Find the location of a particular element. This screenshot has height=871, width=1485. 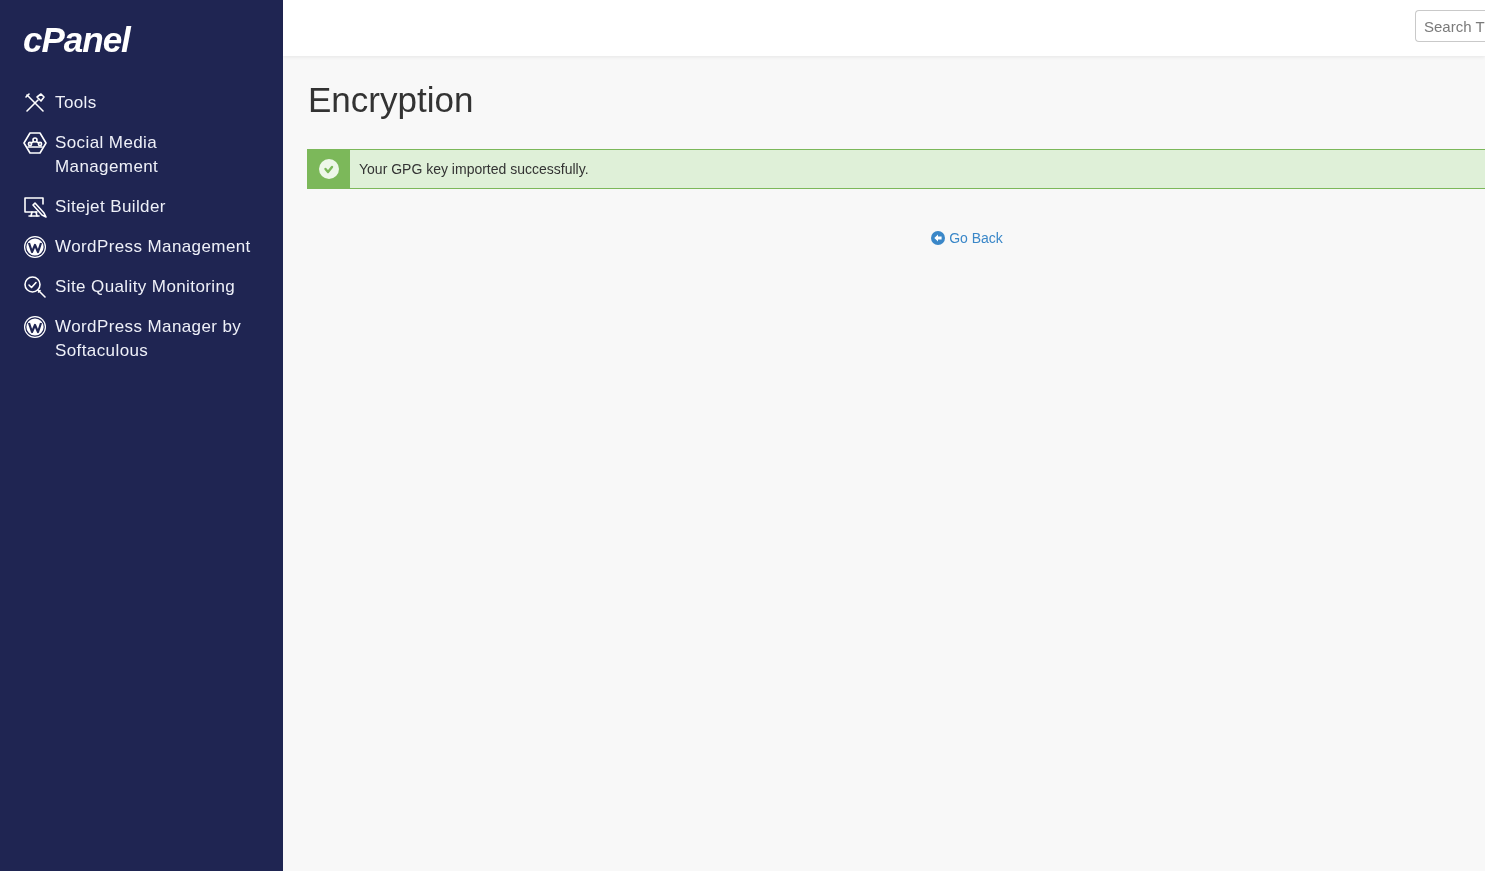

arrow-left-circle-icon is located at coordinates (938, 238).